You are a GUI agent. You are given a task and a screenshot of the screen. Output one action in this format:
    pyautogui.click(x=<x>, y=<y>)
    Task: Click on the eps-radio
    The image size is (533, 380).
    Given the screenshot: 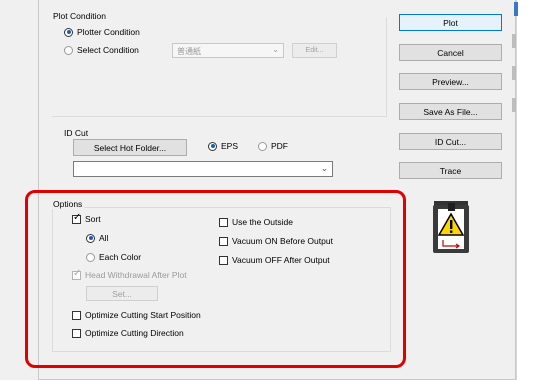 What is the action you would take?
    pyautogui.click(x=212, y=146)
    